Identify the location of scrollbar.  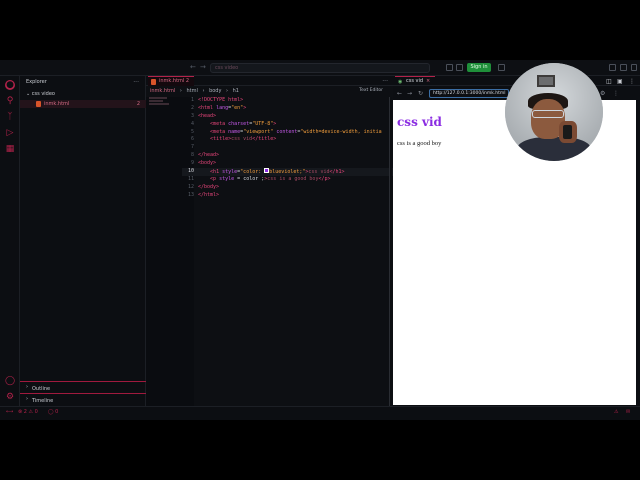
(390, 252).